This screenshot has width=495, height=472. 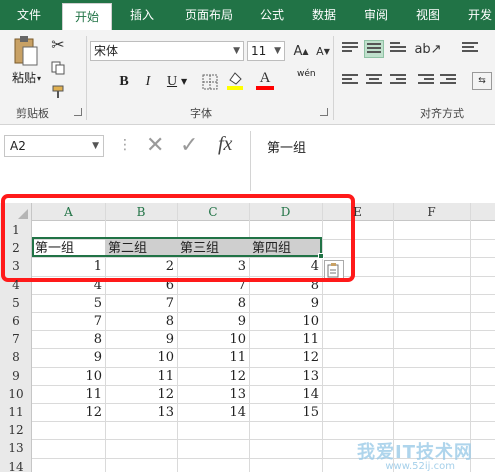 What do you see at coordinates (476, 15) in the screenshot?
I see `tab-developer: 开发` at bounding box center [476, 15].